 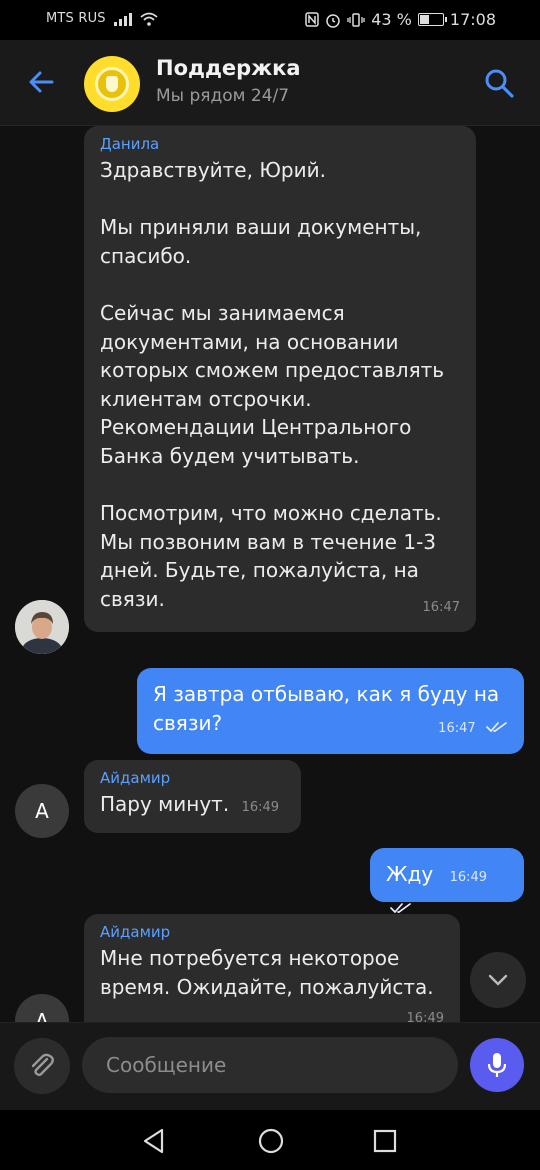 What do you see at coordinates (165, 804) in the screenshot?
I see `message-text: Пару минут.` at bounding box center [165, 804].